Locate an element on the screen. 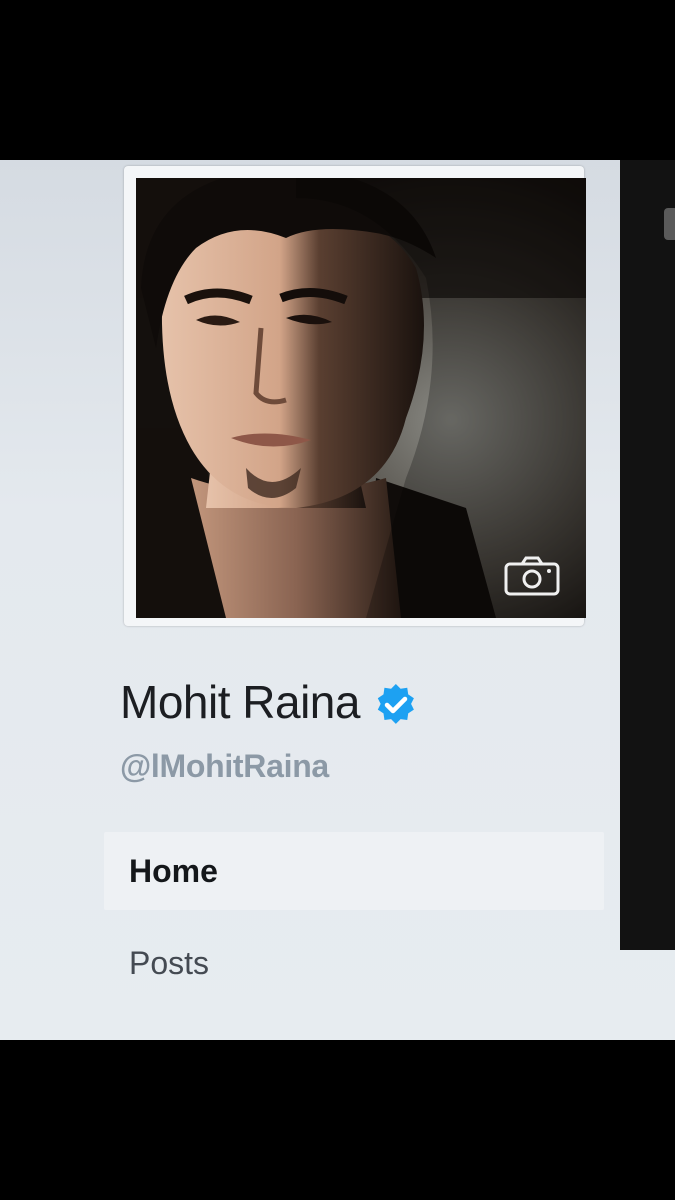 The height and width of the screenshot is (1200, 675). panel-handle is located at coordinates (669, 224).